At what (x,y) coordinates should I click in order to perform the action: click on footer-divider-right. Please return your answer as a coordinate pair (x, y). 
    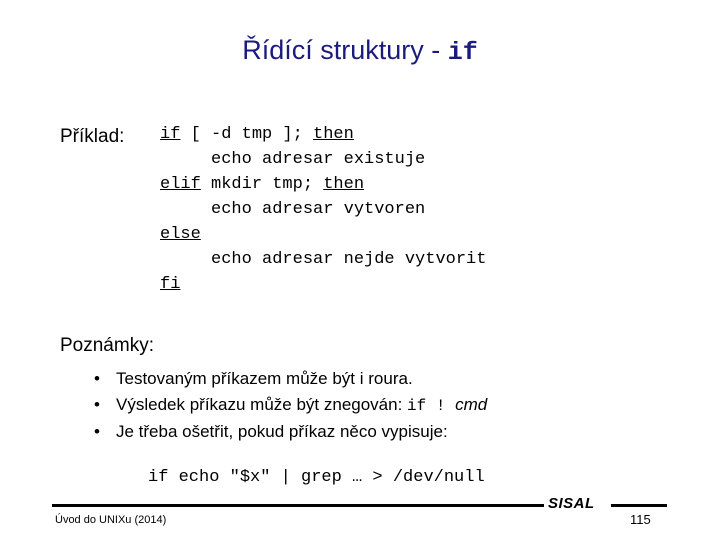
    Looking at the image, I should click on (639, 505).